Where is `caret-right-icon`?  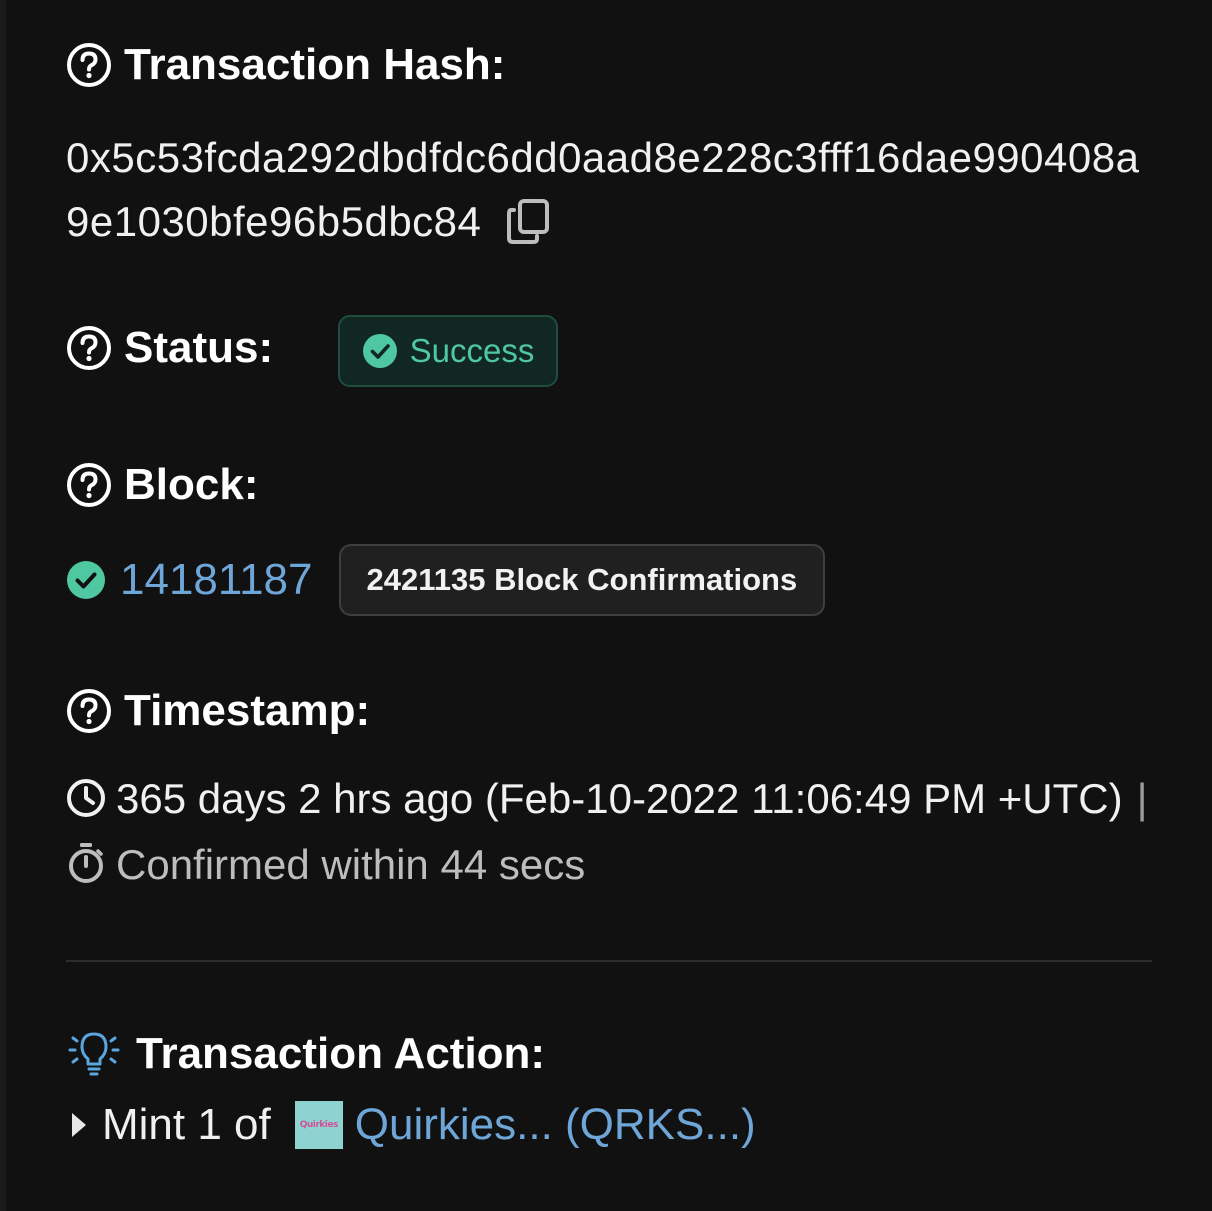 caret-right-icon is located at coordinates (79, 1125).